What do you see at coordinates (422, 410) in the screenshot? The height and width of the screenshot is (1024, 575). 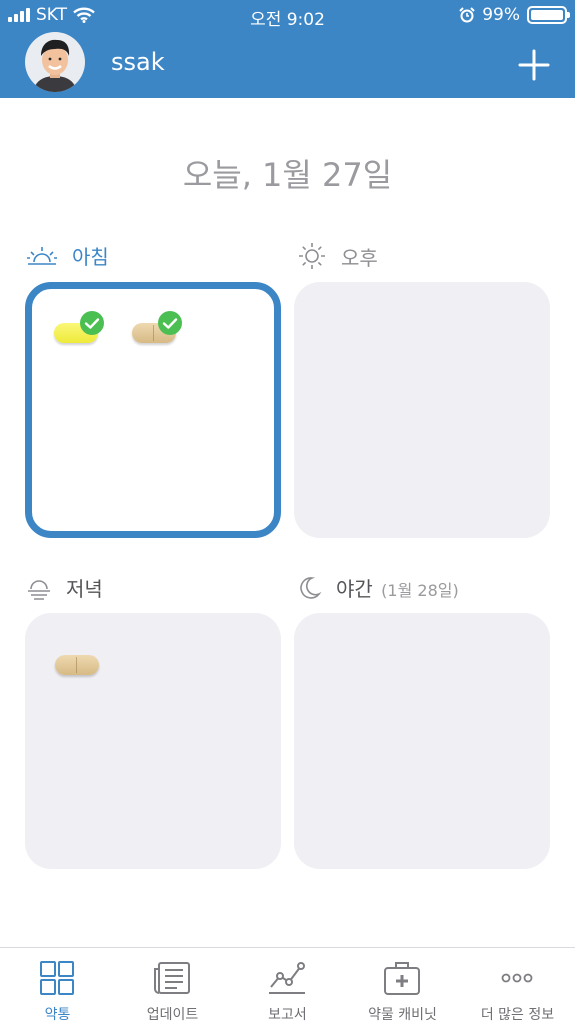 I see `afternoon-card` at bounding box center [422, 410].